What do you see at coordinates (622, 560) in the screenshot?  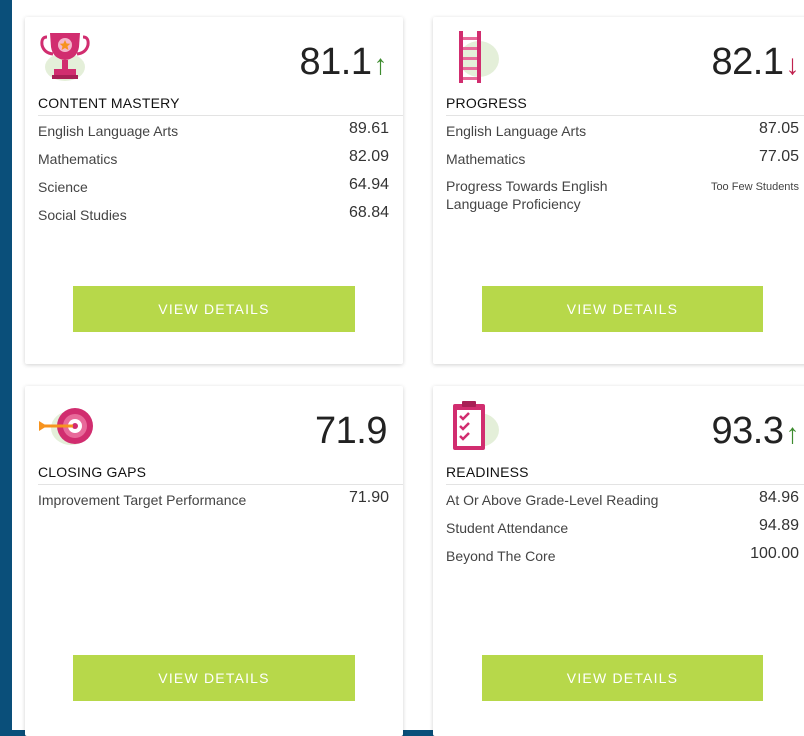 I see `metric-row: Beyond The Core 100.00` at bounding box center [622, 560].